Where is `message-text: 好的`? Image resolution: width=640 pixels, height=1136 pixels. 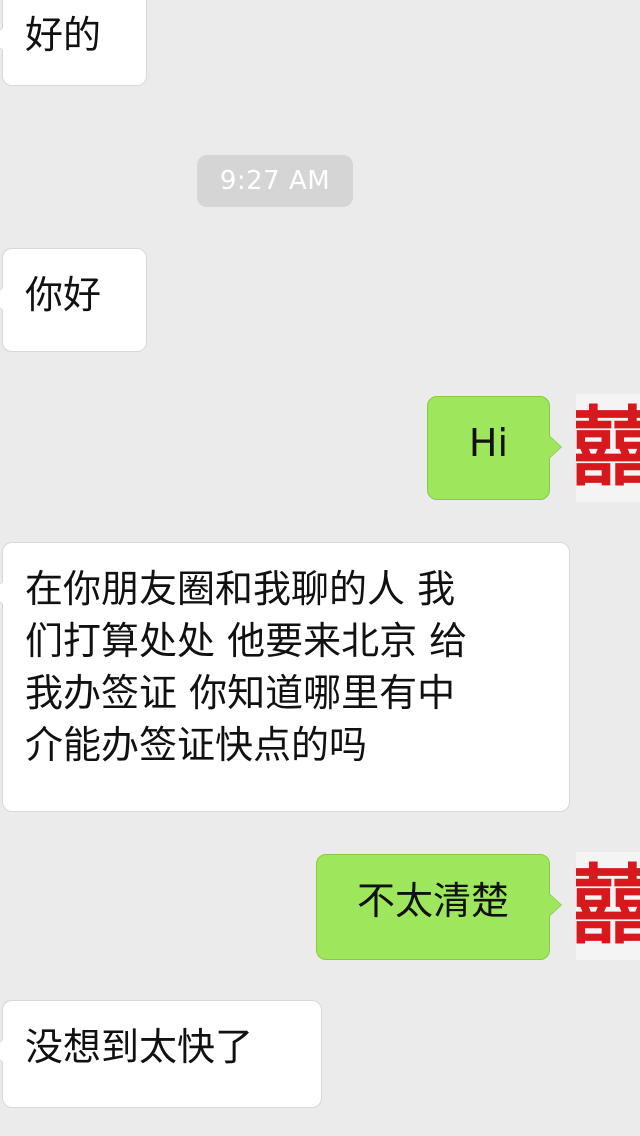 message-text: 好的 is located at coordinates (63, 35).